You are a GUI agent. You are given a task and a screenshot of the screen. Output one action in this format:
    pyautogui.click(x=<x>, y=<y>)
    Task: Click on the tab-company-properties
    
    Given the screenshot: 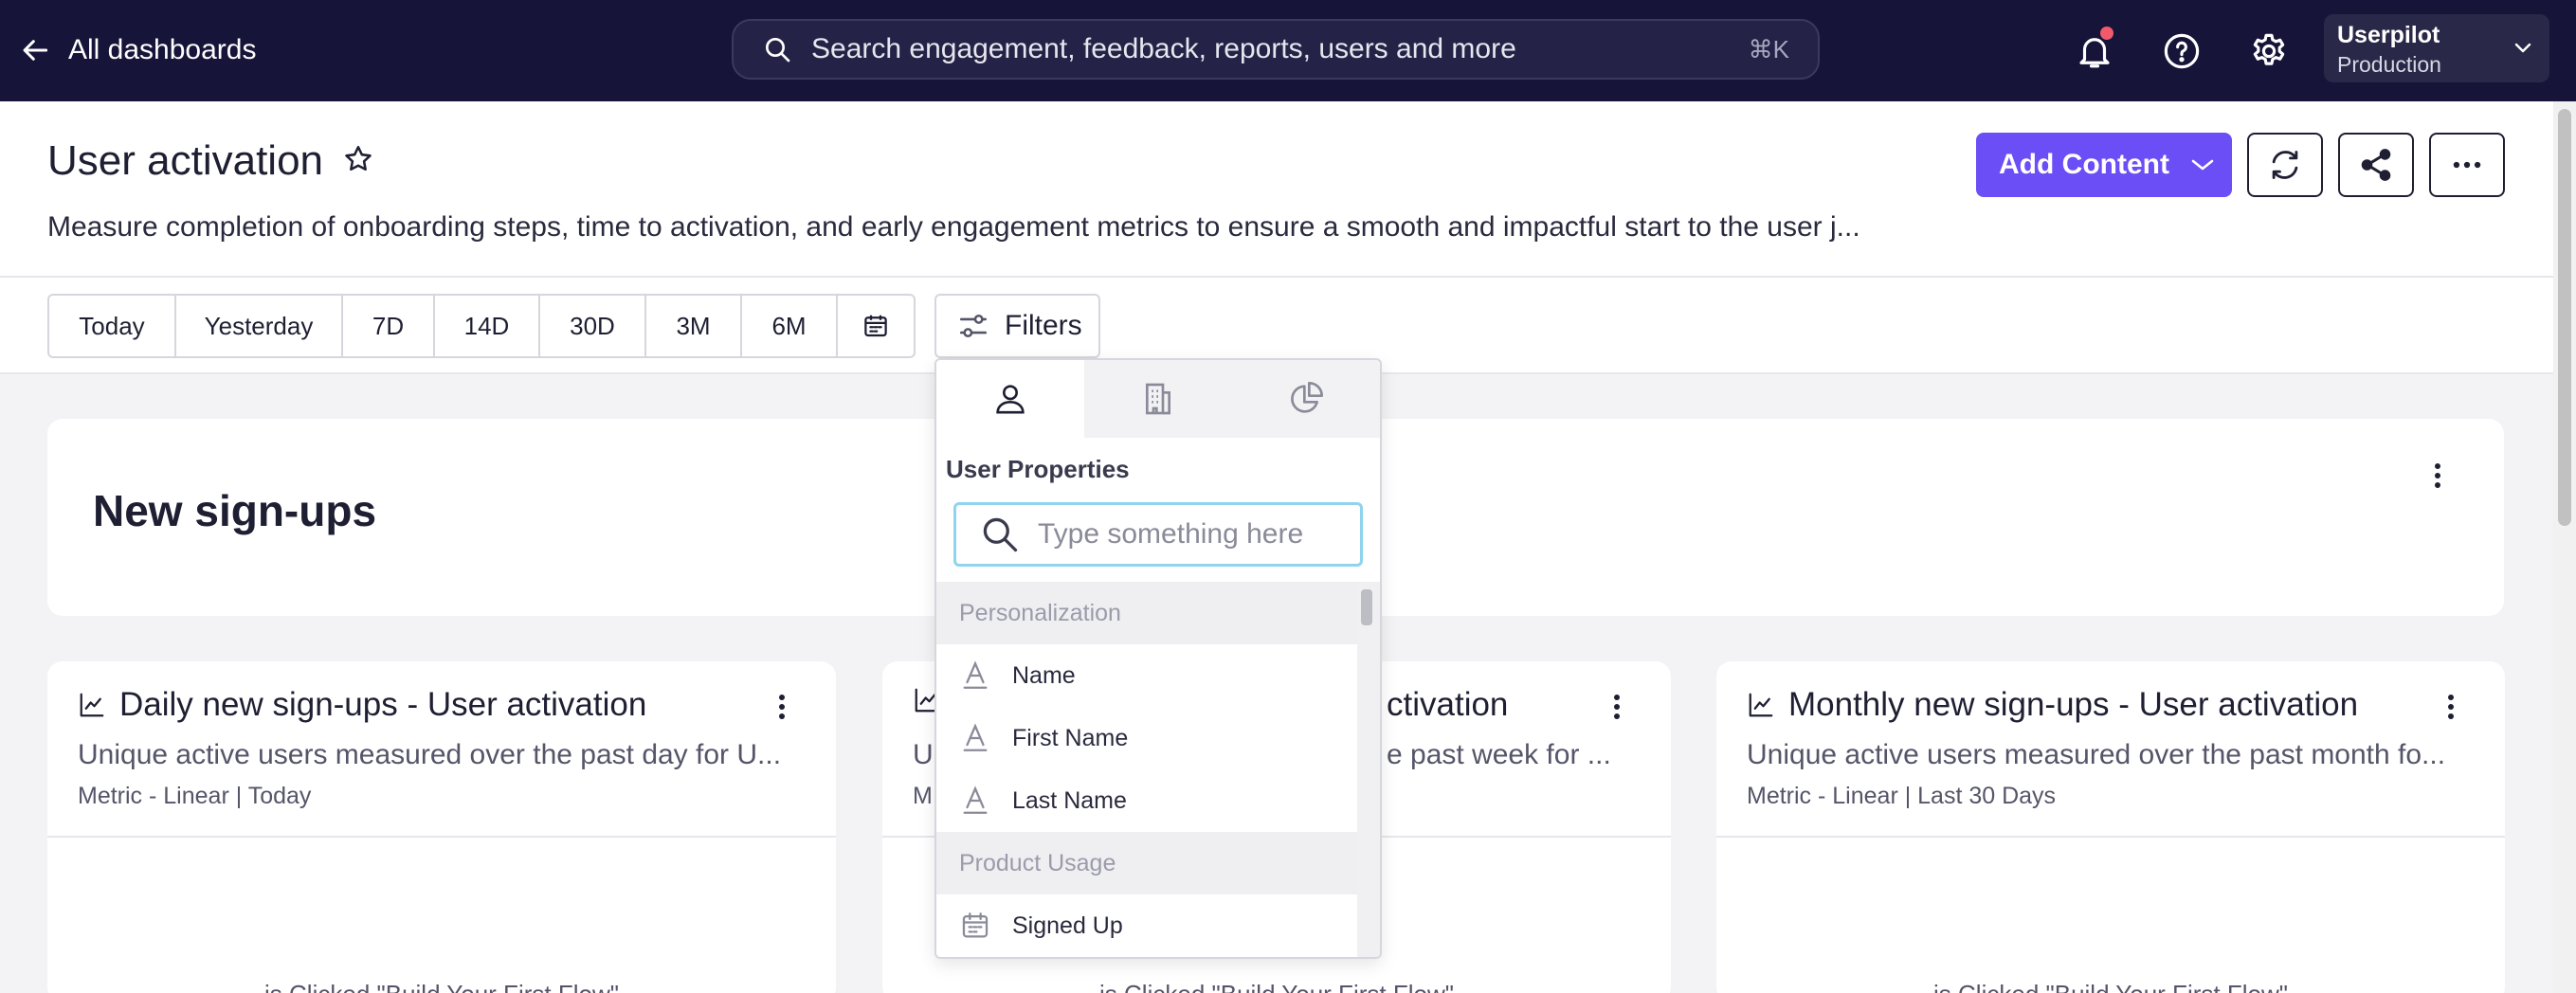 What is the action you would take?
    pyautogui.click(x=1158, y=399)
    